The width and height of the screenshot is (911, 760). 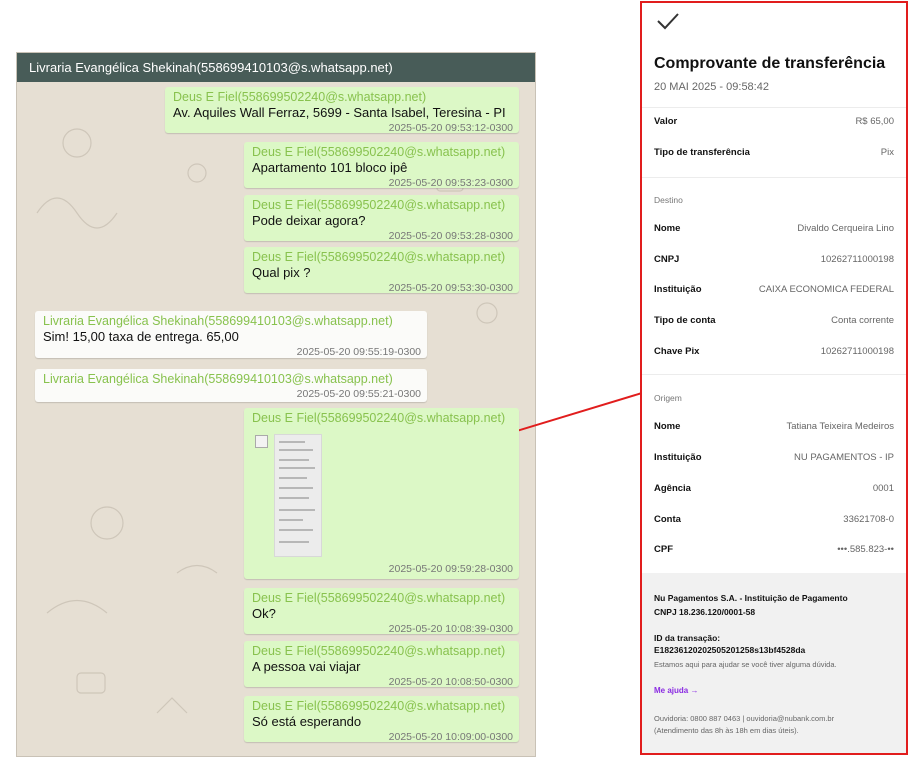 I want to click on message-time: 2025-05-20 10:09:00-0300, so click(x=450, y=737).